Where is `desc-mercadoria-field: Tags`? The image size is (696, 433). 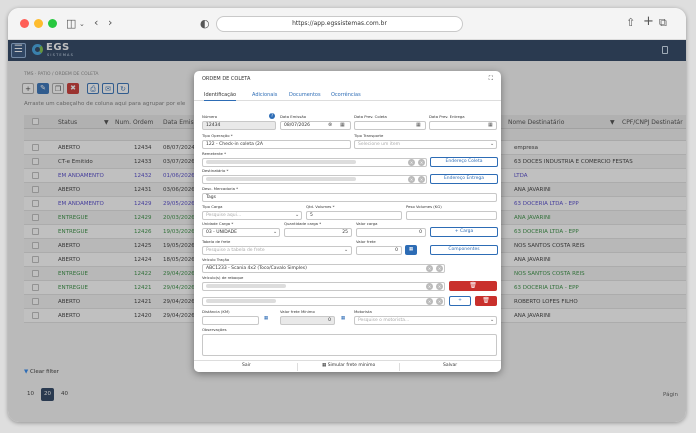
desc-mercadoria-field: Tags is located at coordinates (349, 197).